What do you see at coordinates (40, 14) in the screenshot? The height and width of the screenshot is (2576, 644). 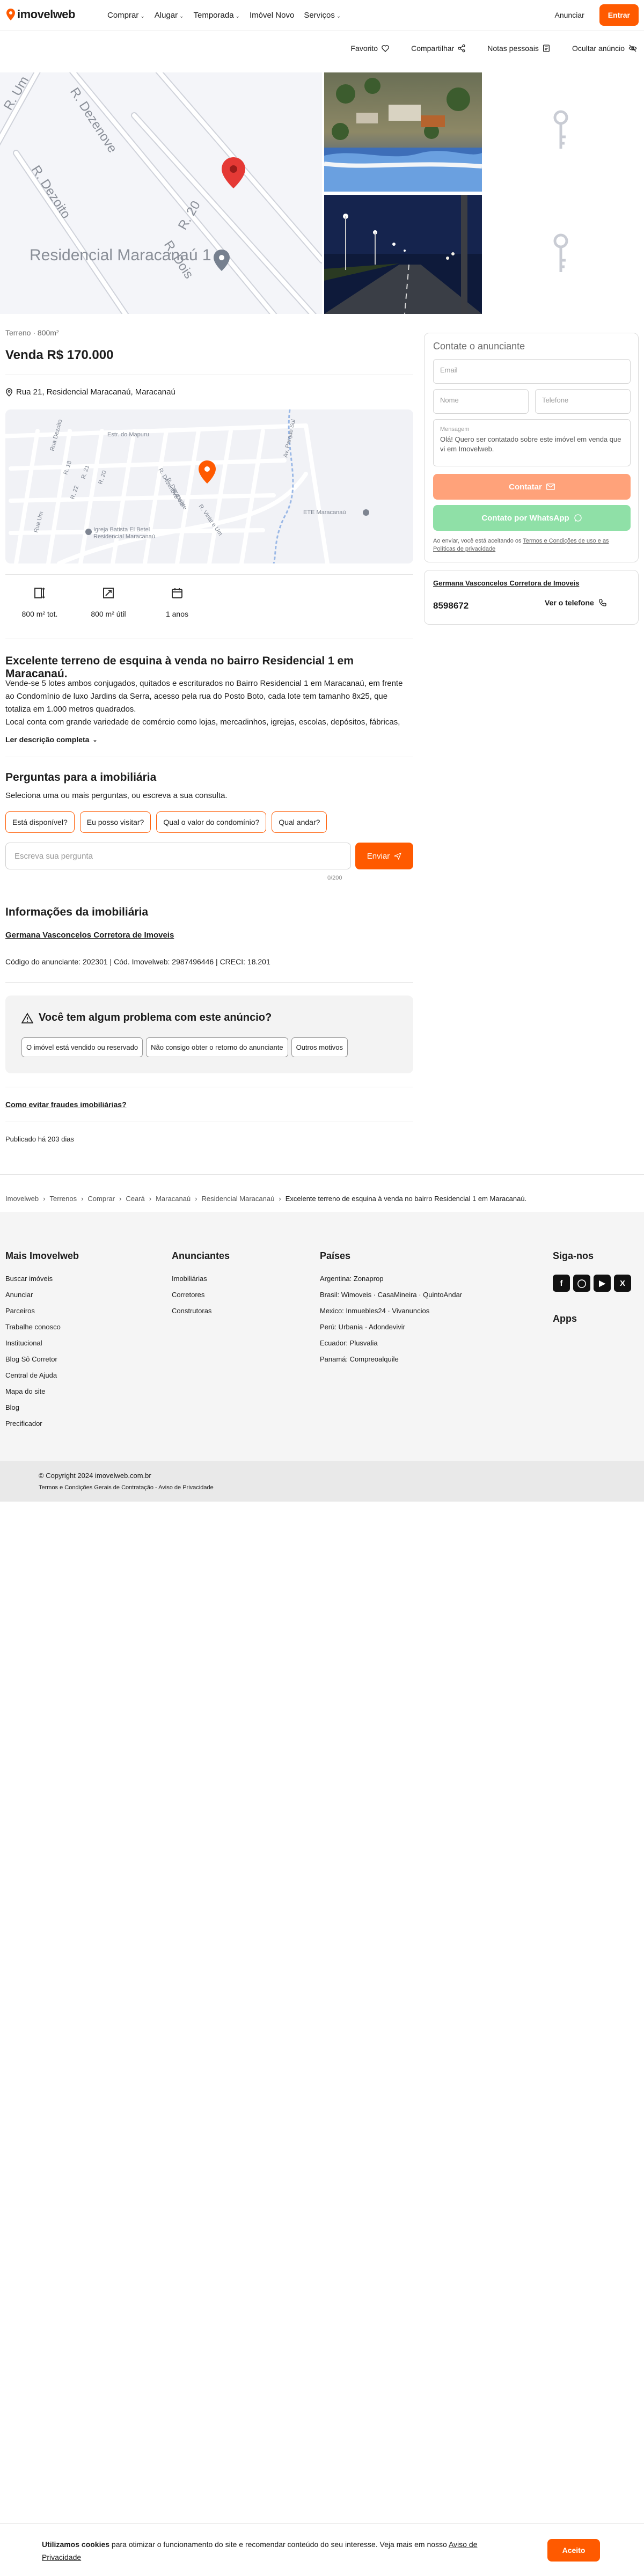 I see `logo: imovelweb` at bounding box center [40, 14].